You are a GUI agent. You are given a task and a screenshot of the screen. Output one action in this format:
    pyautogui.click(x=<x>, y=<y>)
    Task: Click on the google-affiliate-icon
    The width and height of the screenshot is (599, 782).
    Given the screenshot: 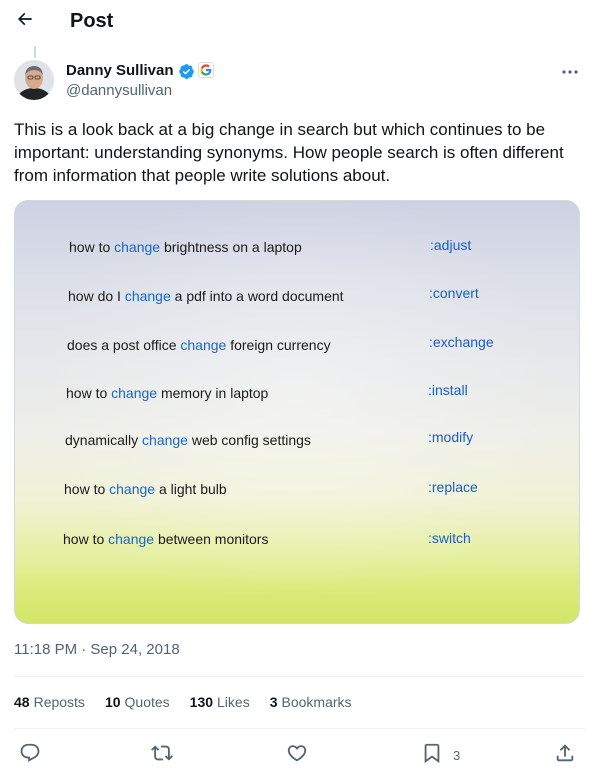 What is the action you would take?
    pyautogui.click(x=206, y=70)
    